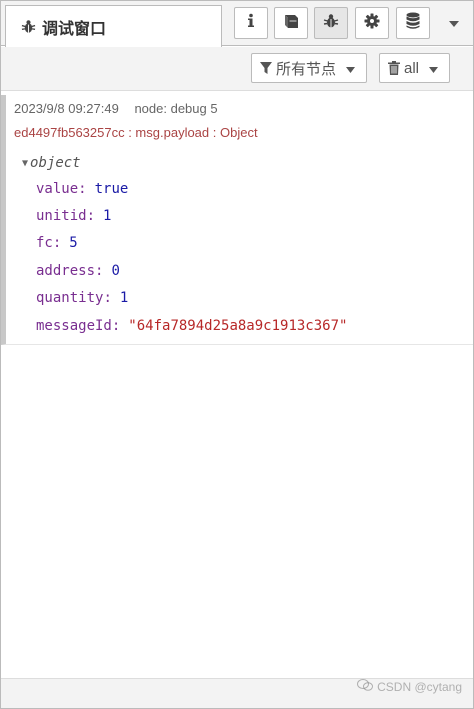  What do you see at coordinates (175, 108) in the screenshot?
I see `message-node-link: node: debug 5` at bounding box center [175, 108].